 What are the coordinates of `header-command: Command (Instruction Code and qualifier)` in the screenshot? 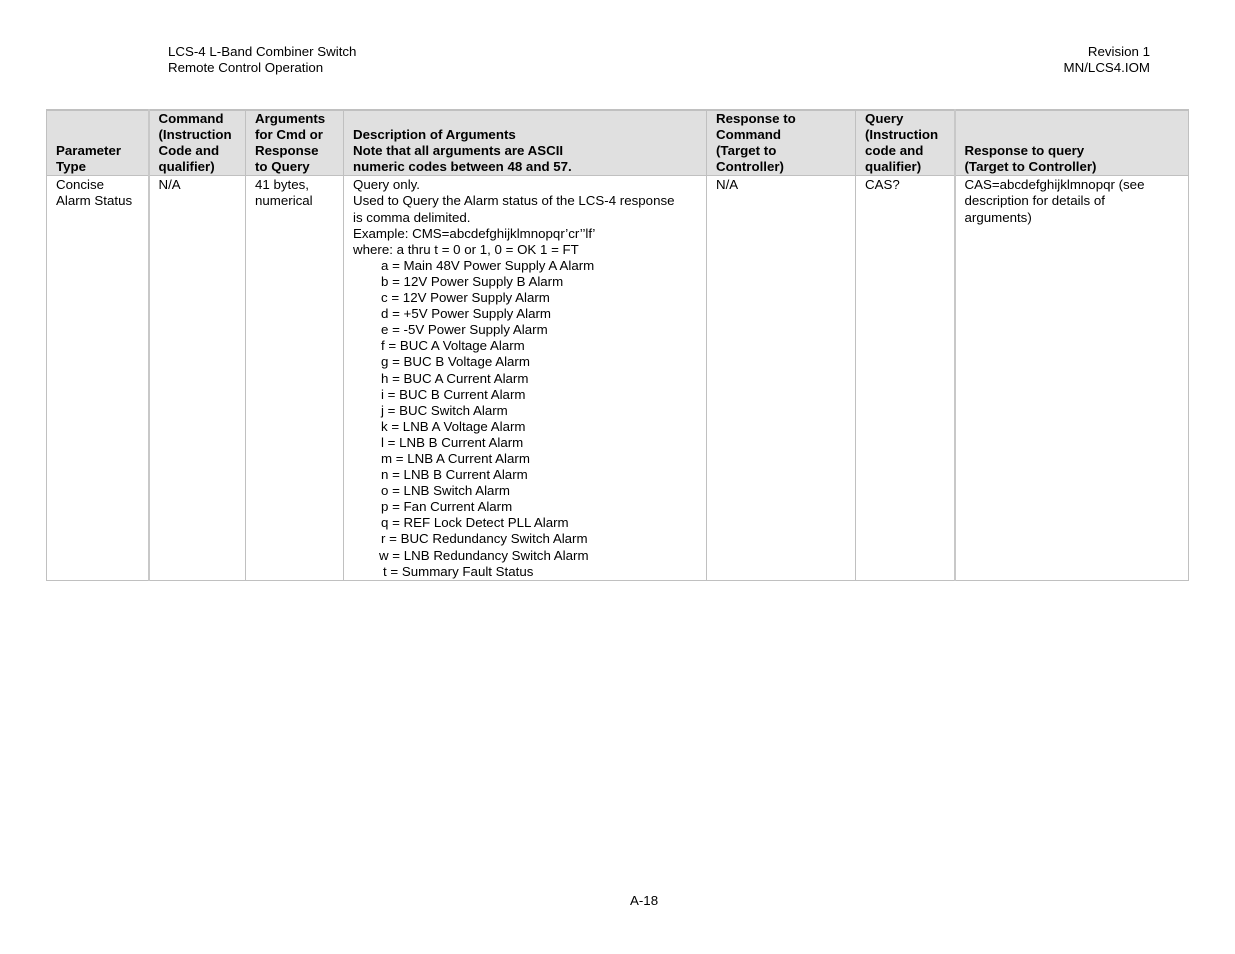 It's located at (197, 143).